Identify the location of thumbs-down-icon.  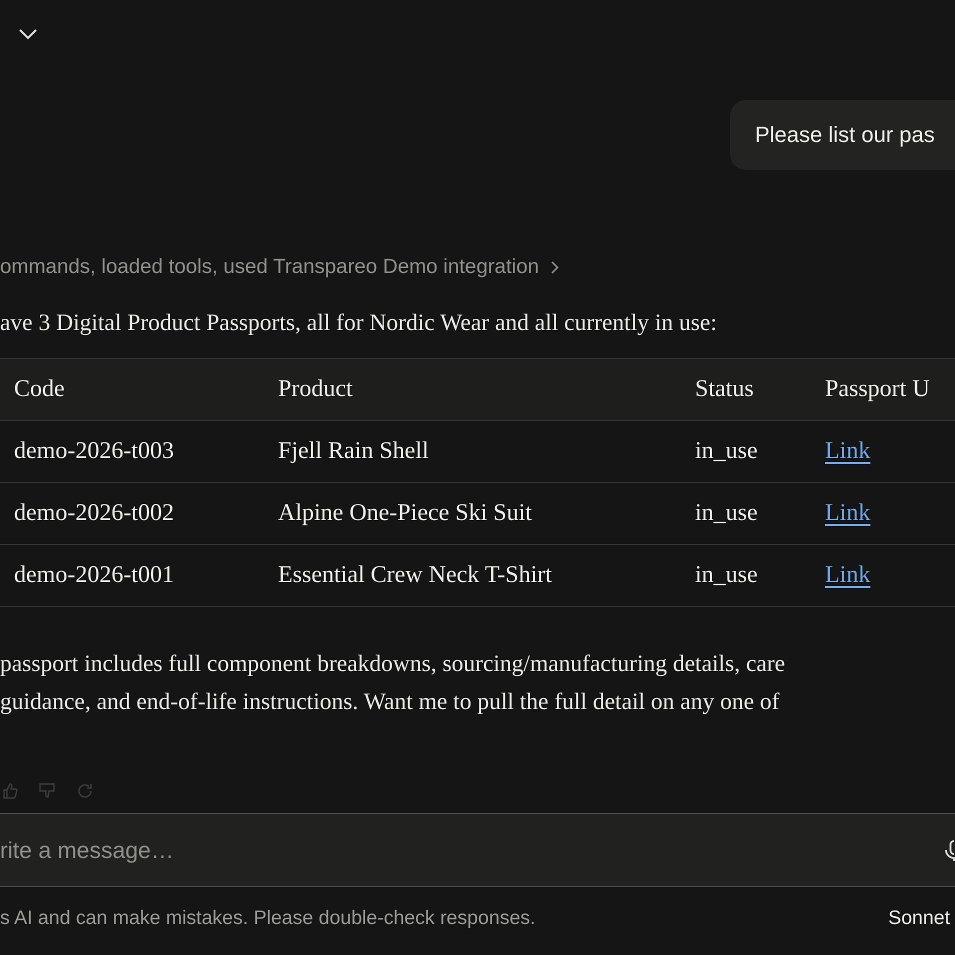
(47, 791).